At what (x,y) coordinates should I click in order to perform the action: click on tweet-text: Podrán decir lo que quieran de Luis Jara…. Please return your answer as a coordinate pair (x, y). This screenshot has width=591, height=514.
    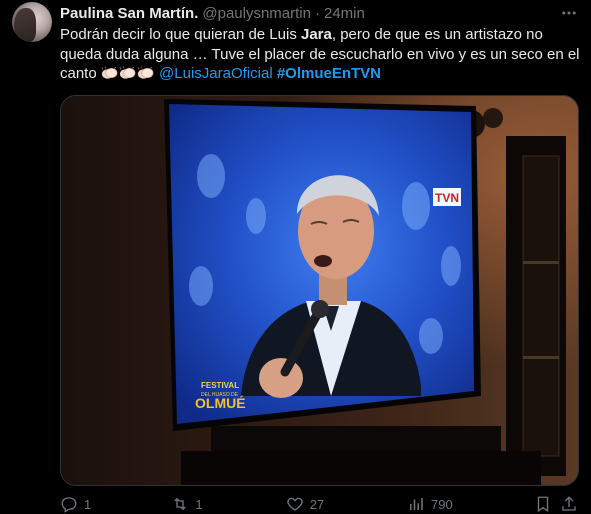
    Looking at the image, I should click on (320, 54).